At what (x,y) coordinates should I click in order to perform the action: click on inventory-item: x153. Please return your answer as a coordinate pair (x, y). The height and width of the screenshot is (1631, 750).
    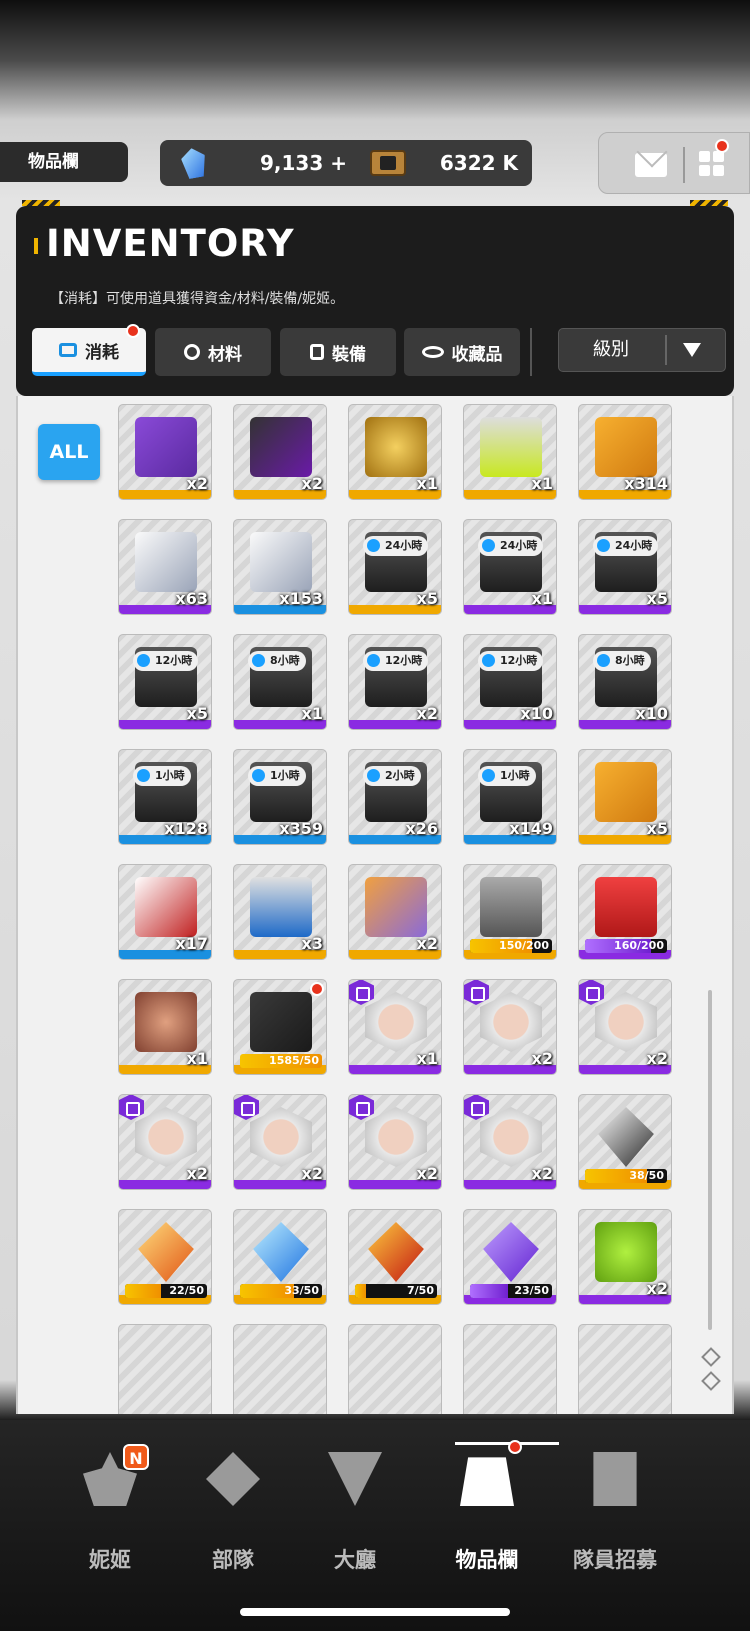
    Looking at the image, I should click on (280, 567).